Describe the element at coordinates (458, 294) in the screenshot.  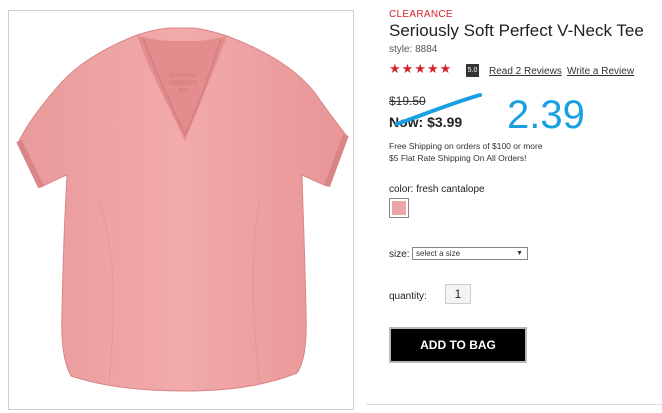
I see `quantity-input: 1` at that location.